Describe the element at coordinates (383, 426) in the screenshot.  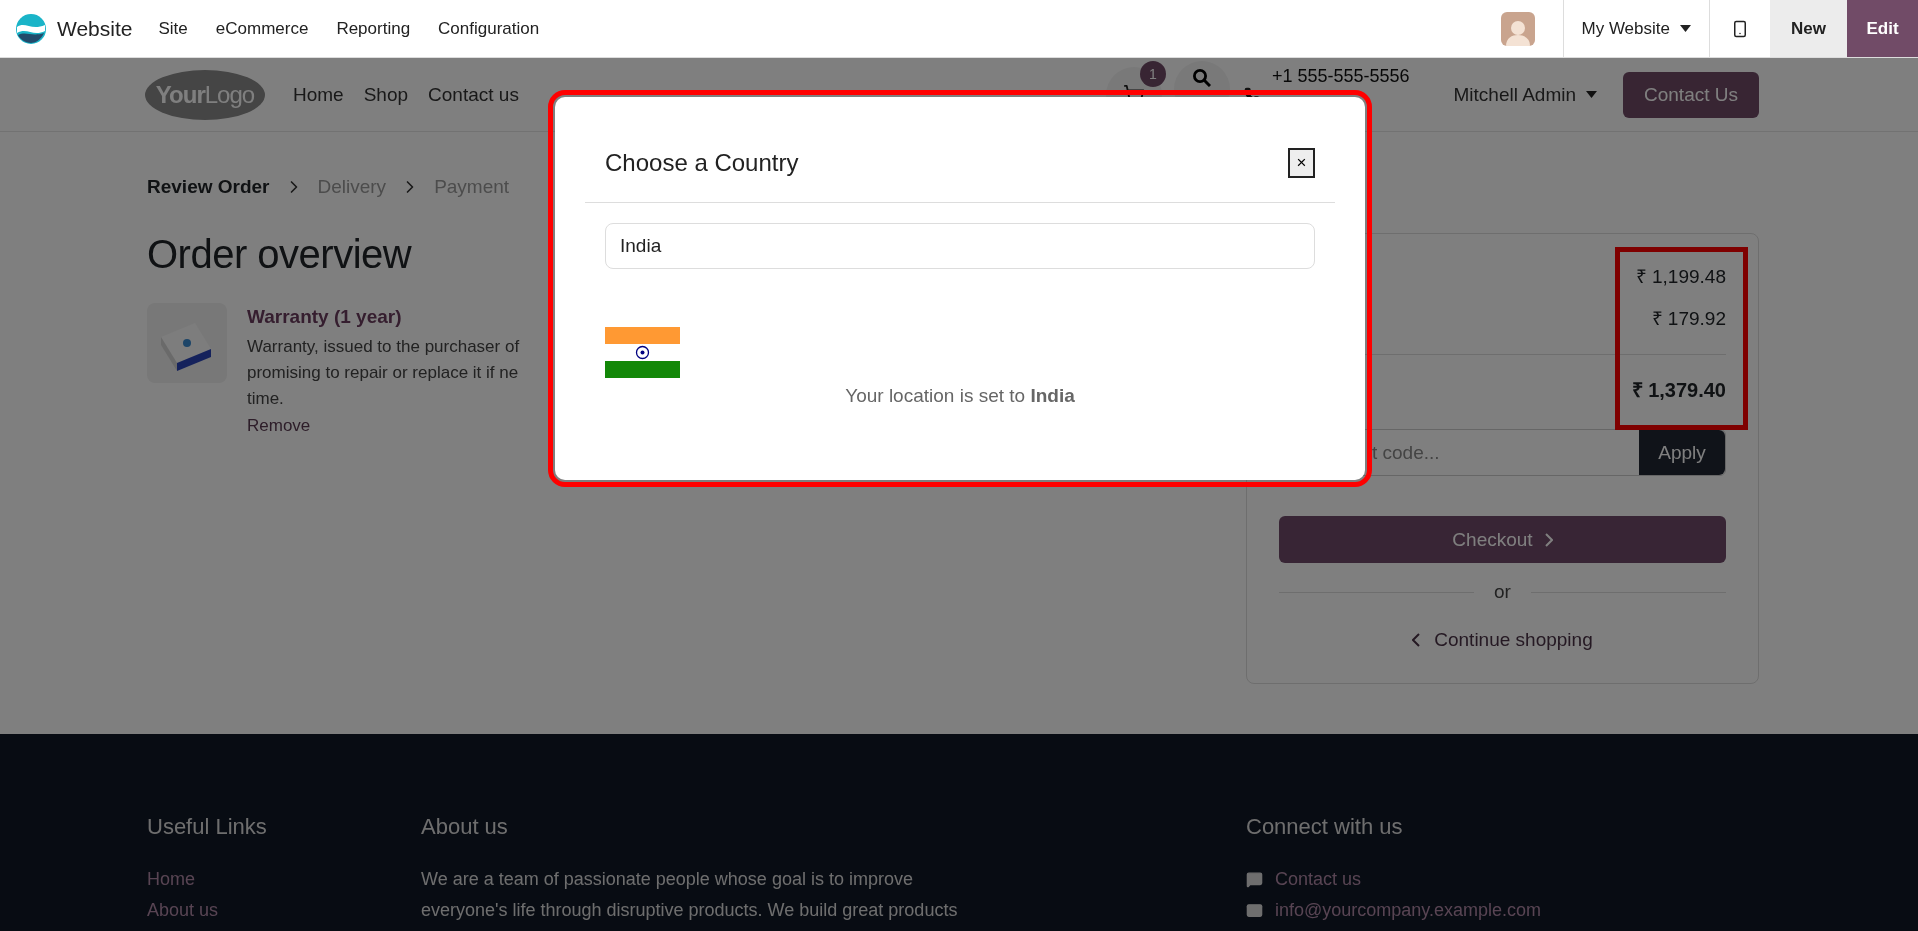
I see `remove-link: Remove` at that location.